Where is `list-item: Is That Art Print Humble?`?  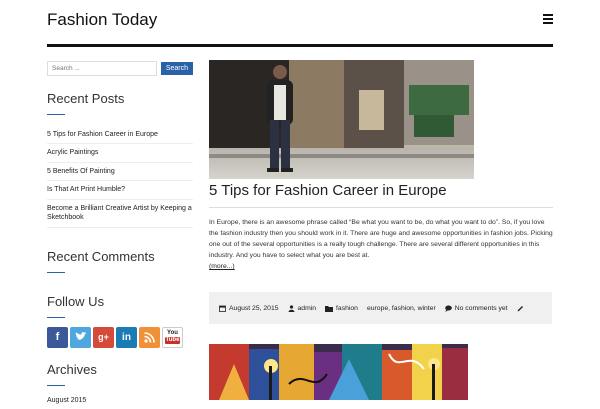 list-item: Is That Art Print Humble? is located at coordinates (120, 190).